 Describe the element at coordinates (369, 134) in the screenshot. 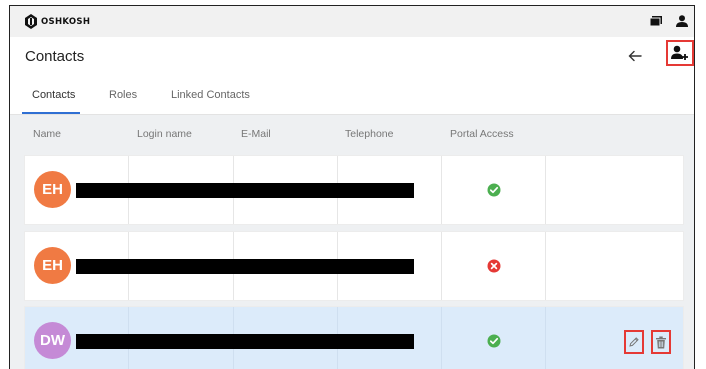

I see `column-header-telephone: Telephone` at that location.